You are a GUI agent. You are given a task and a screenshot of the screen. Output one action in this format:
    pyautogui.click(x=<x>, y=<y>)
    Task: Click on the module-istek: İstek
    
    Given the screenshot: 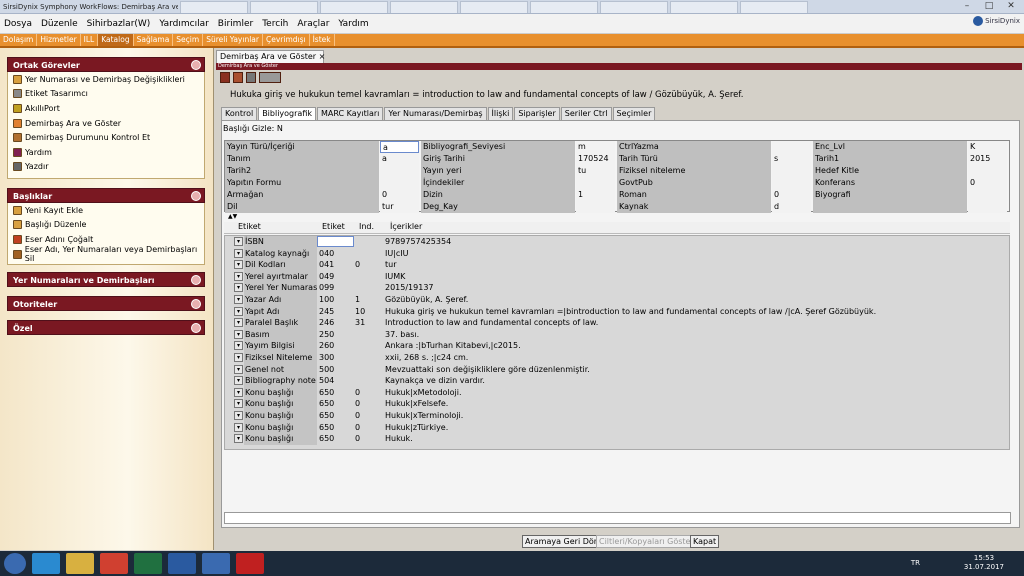 What is the action you would take?
    pyautogui.click(x=322, y=40)
    